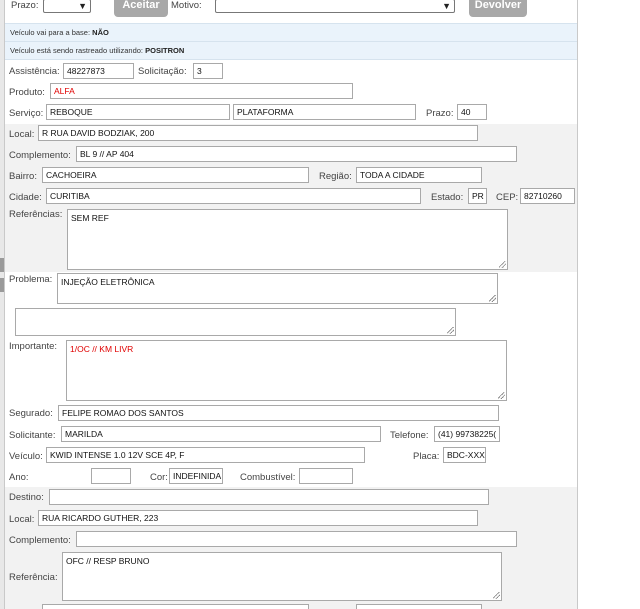 The image size is (640, 609). What do you see at coordinates (186, 5) in the screenshot?
I see `motivo-label: Motivo:` at bounding box center [186, 5].